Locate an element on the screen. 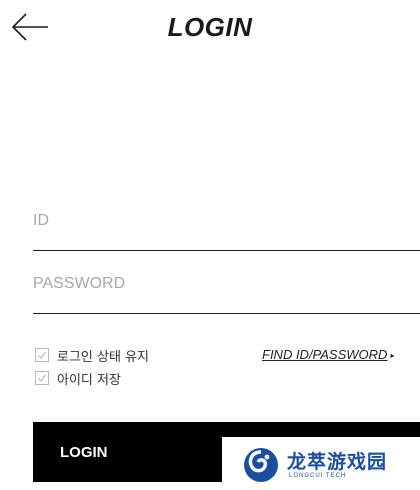 This screenshot has width=420, height=490. watermark-text: 龙萃游戏园 is located at coordinates (337, 462).